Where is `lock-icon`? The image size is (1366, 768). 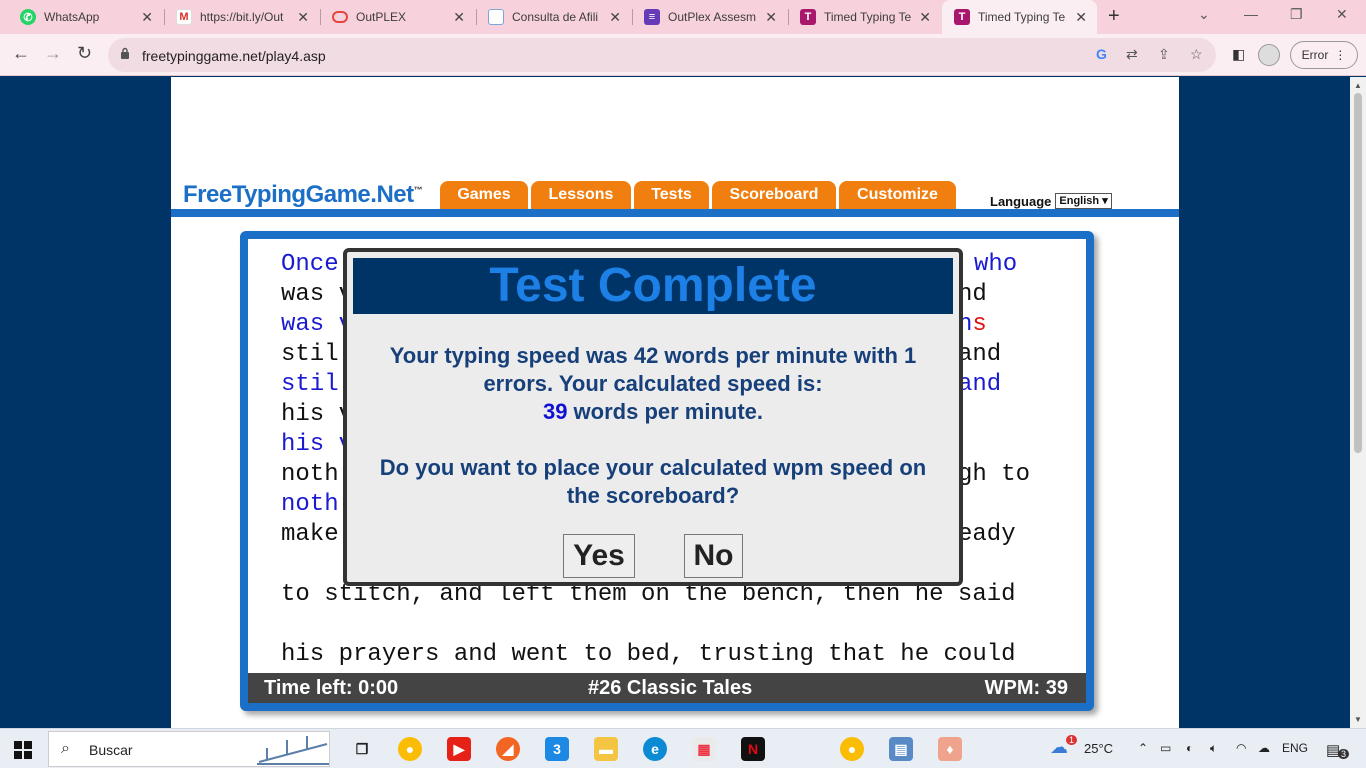
lock-icon is located at coordinates (125, 53).